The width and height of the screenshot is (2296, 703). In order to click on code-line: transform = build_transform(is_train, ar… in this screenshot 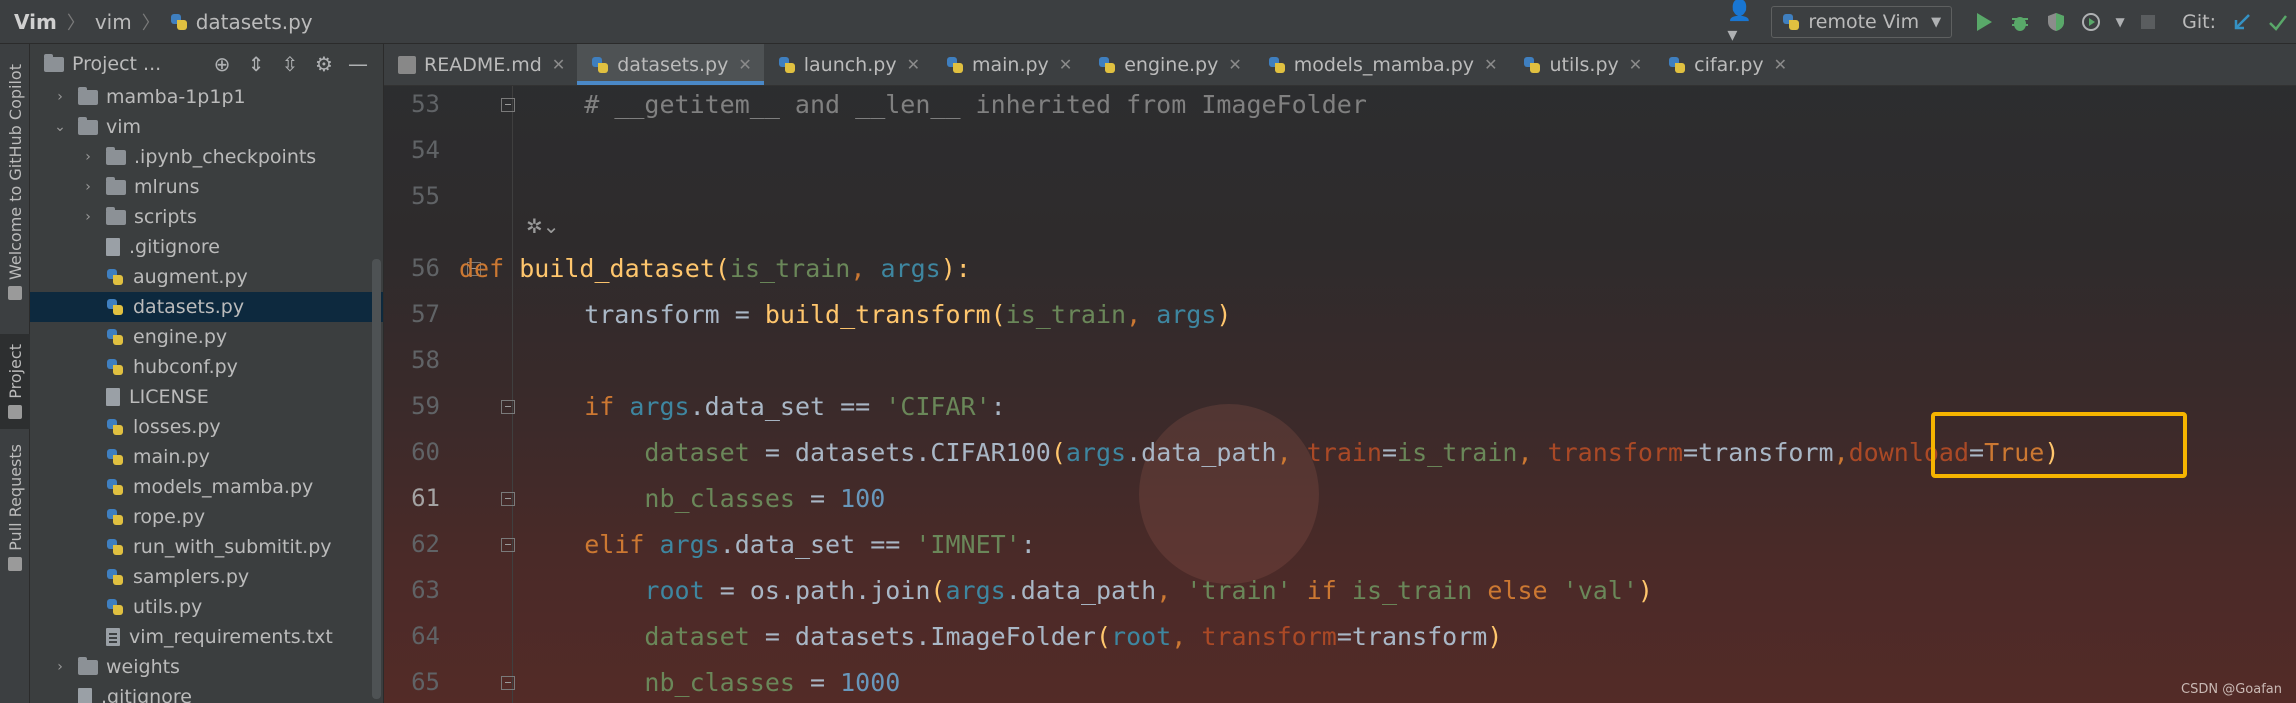, I will do `click(877, 315)`.